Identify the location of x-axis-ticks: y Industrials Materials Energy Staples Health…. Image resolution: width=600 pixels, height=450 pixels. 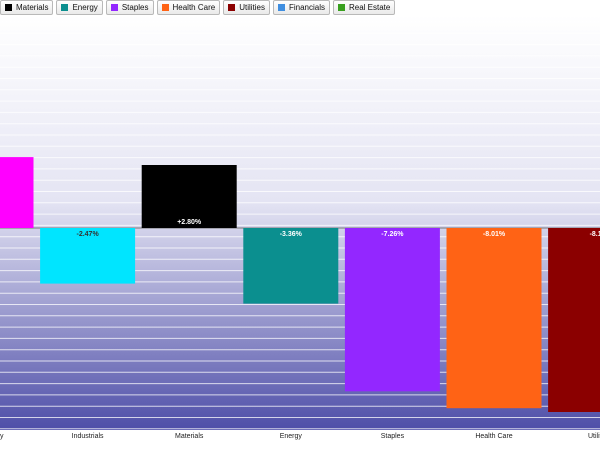
(300, 436).